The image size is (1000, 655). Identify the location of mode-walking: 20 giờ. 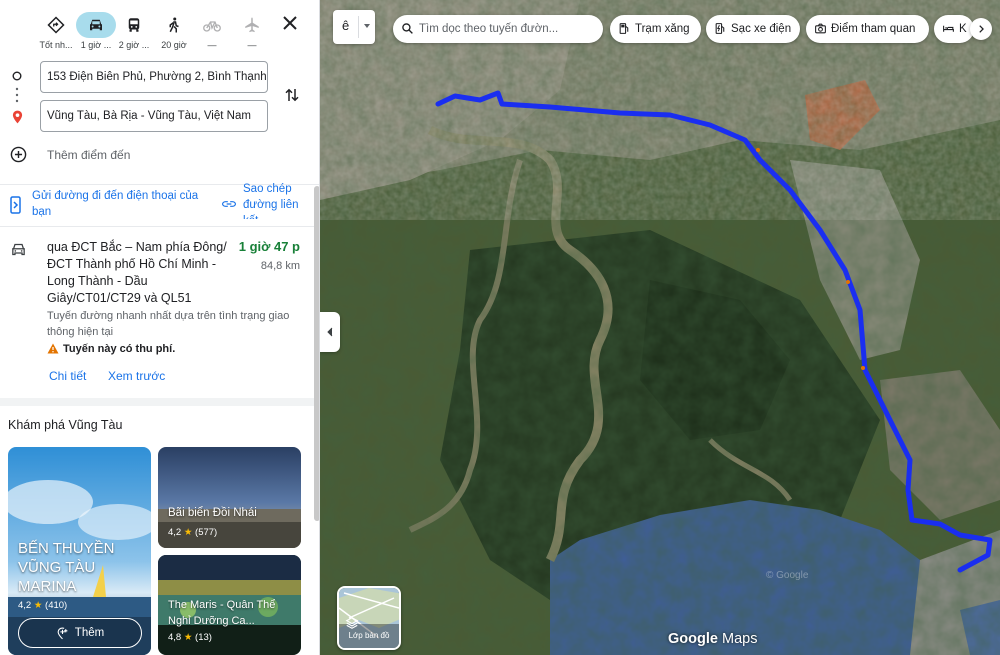
(174, 31).